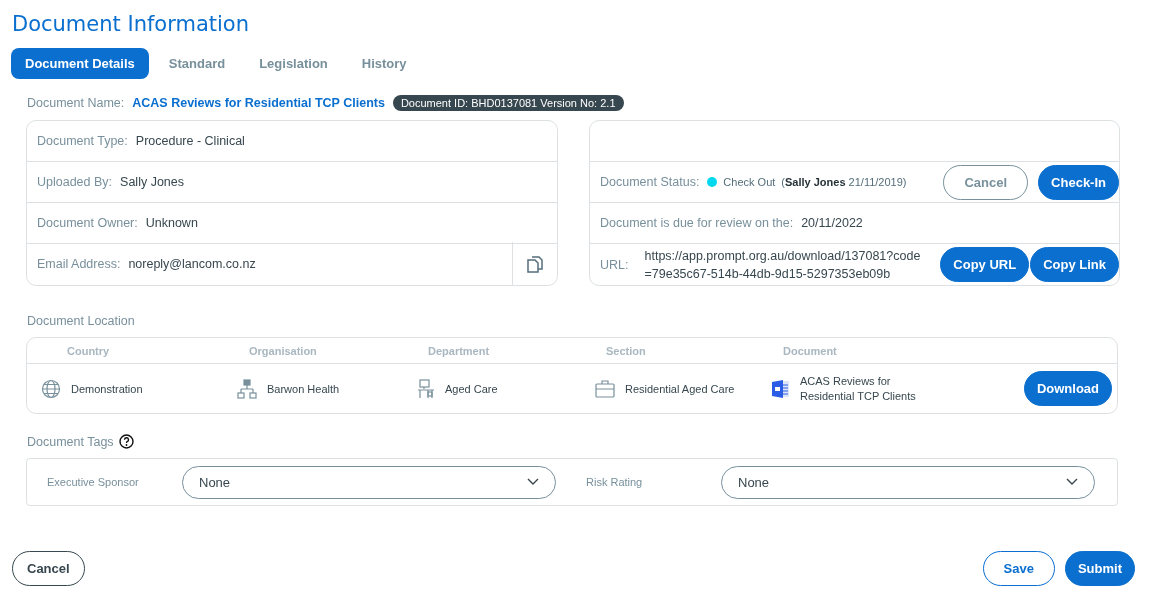  Describe the element at coordinates (680, 388) in the screenshot. I see `table-cell: Residential Aged Care` at that location.